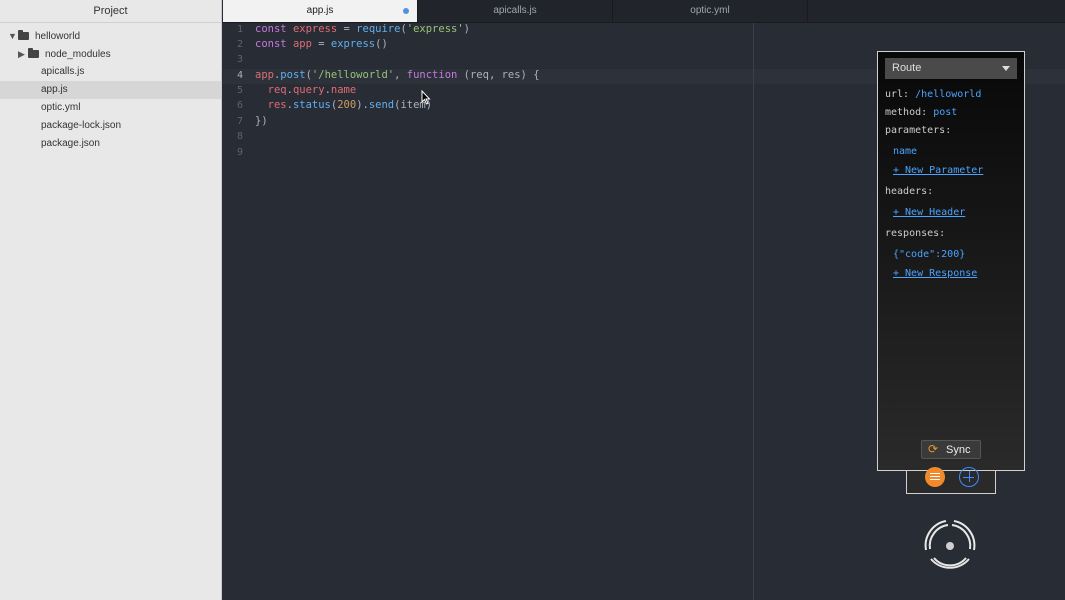  I want to click on tok: 'express', so click(435, 29).